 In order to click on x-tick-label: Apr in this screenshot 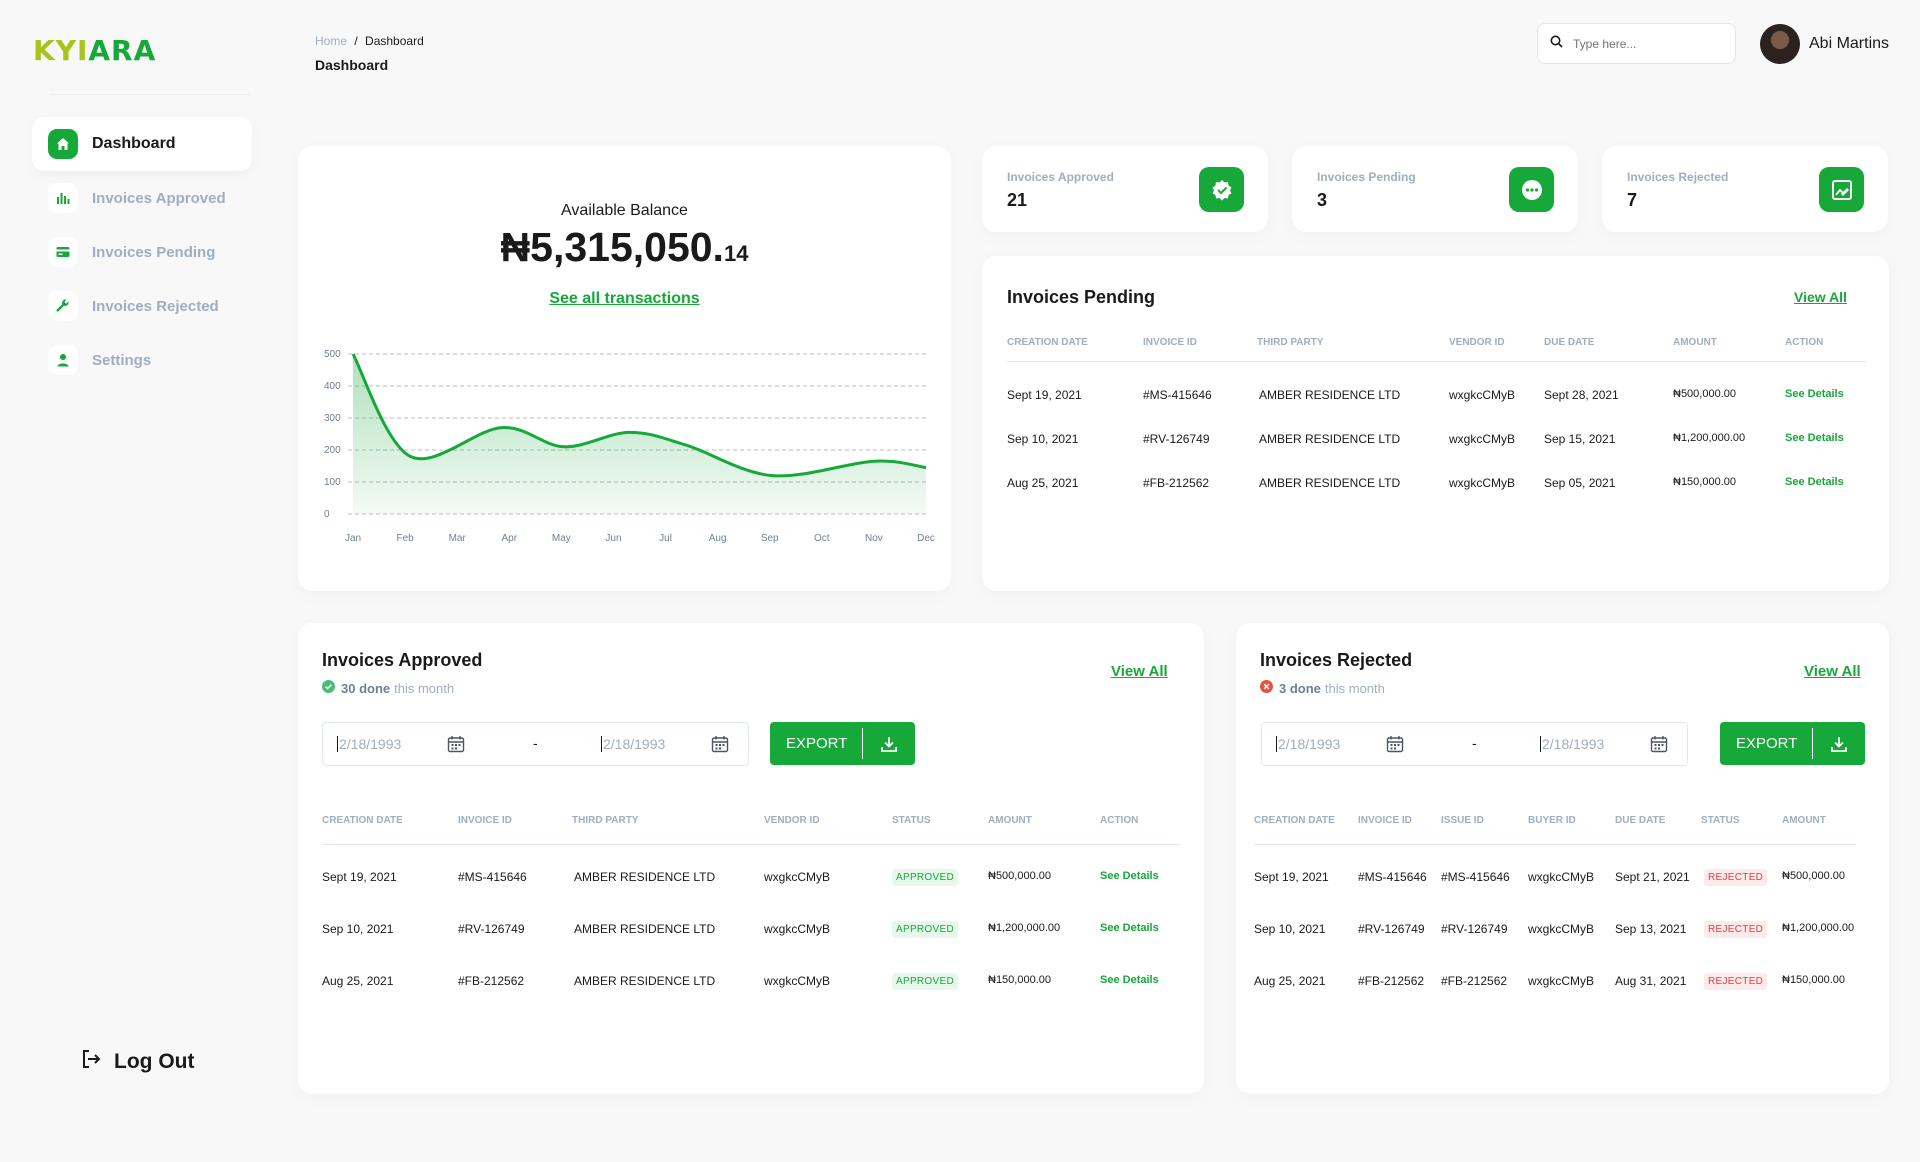, I will do `click(509, 538)`.